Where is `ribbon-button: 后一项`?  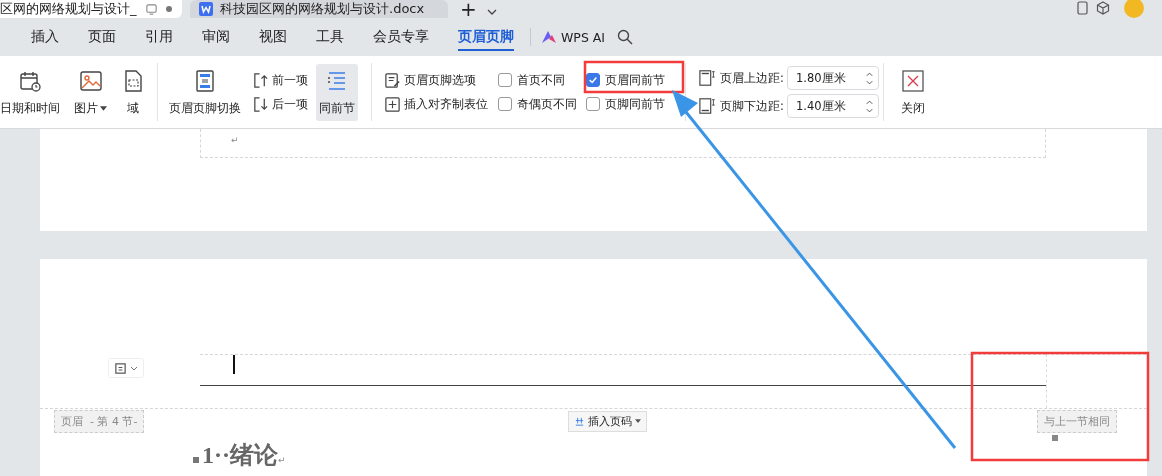 ribbon-button: 后一项 is located at coordinates (280, 104).